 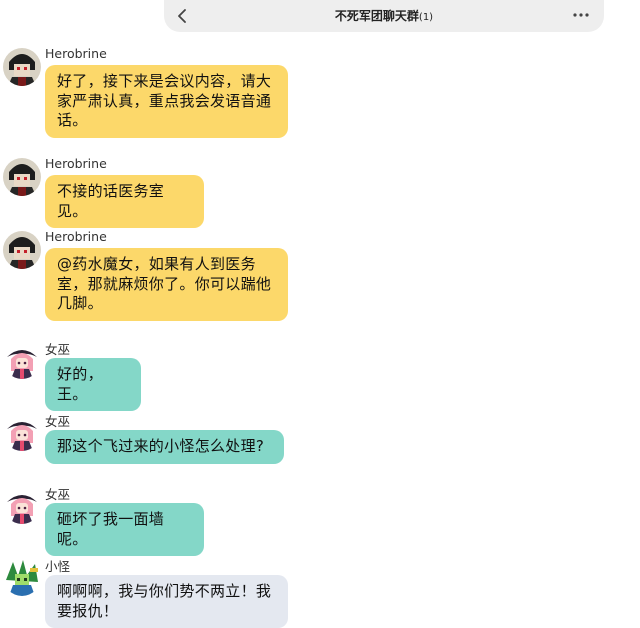 I want to click on sender-name: 小怪, so click(x=58, y=566).